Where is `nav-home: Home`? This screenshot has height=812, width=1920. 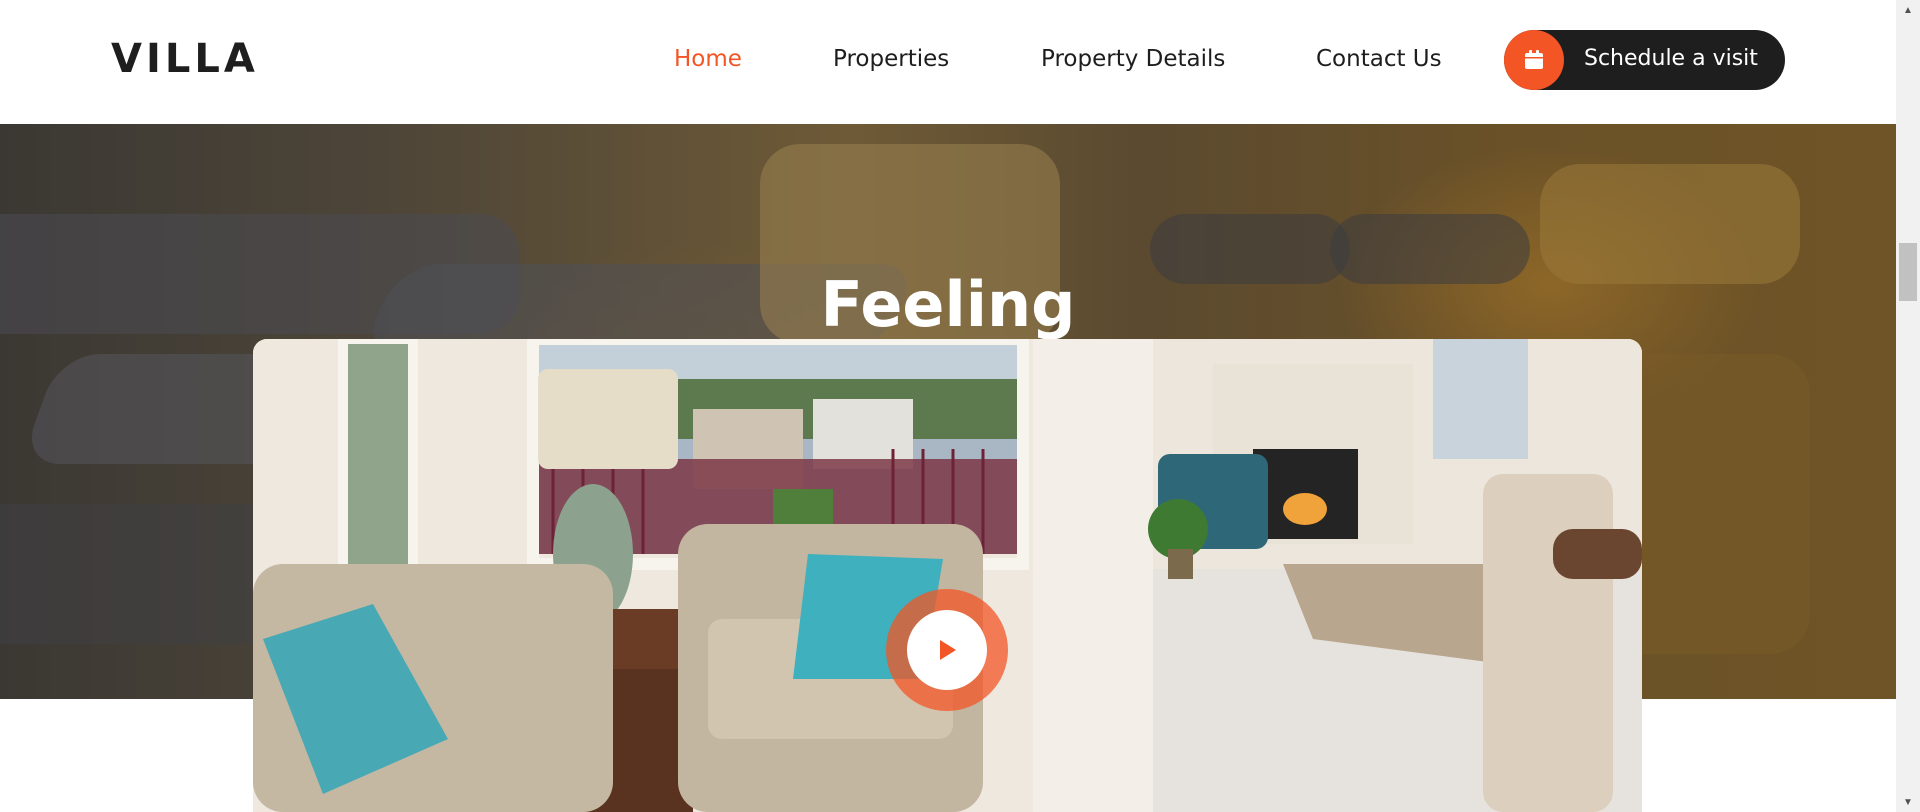 nav-home: Home is located at coordinates (708, 59).